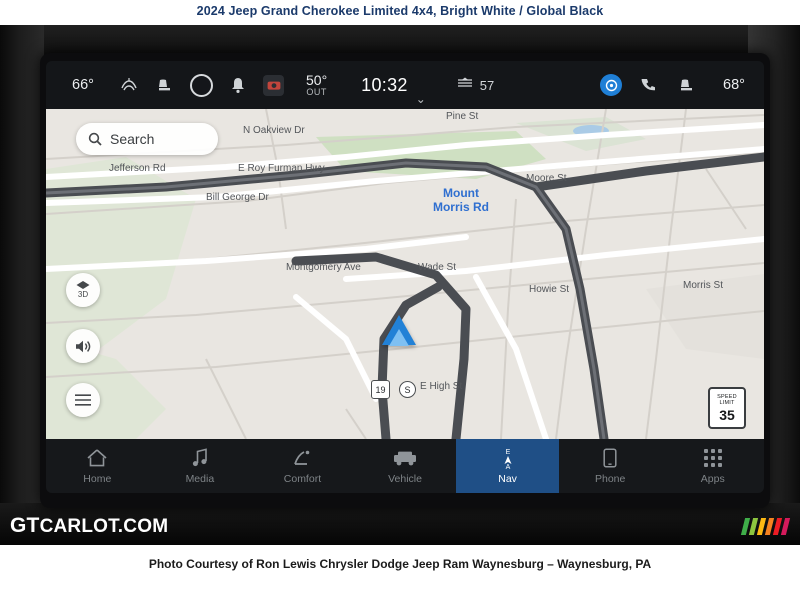 The width and height of the screenshot is (800, 600). I want to click on status-bar: 66° 50° OUT 10:32 ⌄ 57 68°, so click(405, 85).